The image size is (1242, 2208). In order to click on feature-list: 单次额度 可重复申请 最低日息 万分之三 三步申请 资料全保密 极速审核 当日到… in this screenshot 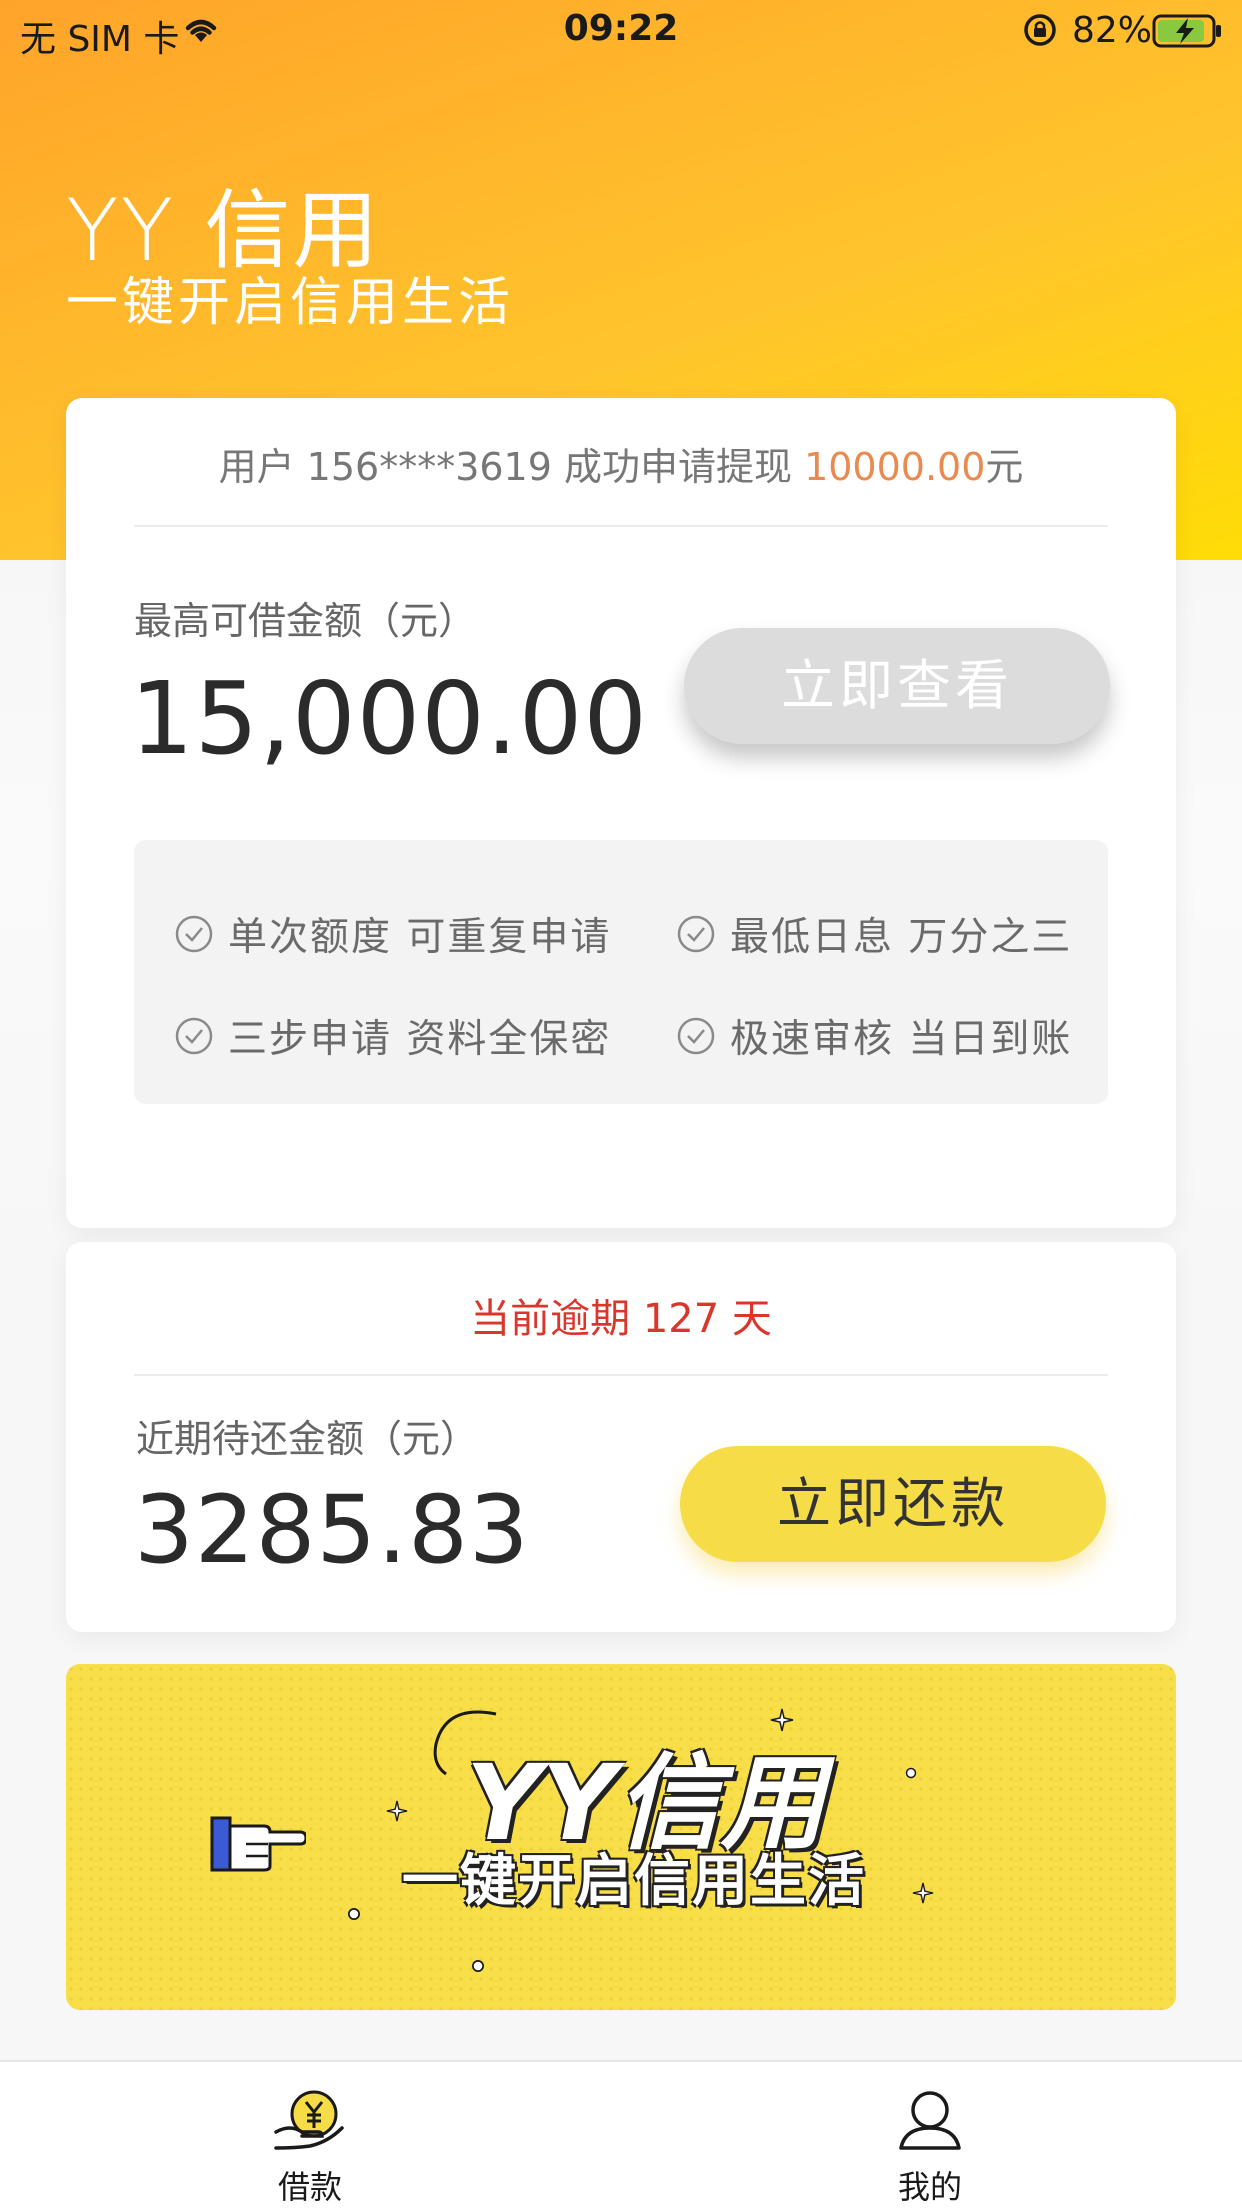, I will do `click(621, 972)`.